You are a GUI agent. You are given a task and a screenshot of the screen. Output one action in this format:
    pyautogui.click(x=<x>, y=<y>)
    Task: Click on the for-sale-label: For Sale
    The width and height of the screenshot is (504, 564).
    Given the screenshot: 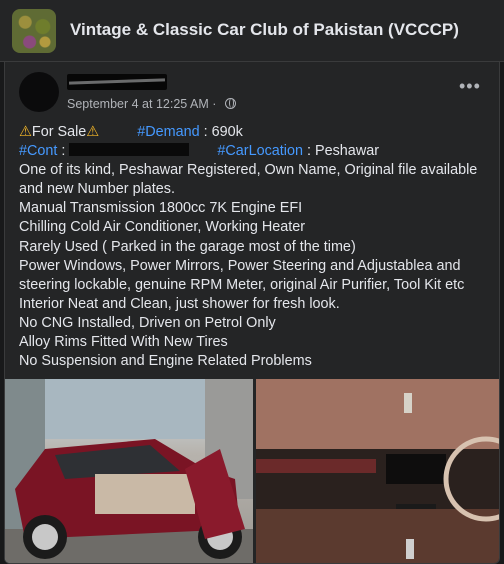 What is the action you would take?
    pyautogui.click(x=59, y=132)
    